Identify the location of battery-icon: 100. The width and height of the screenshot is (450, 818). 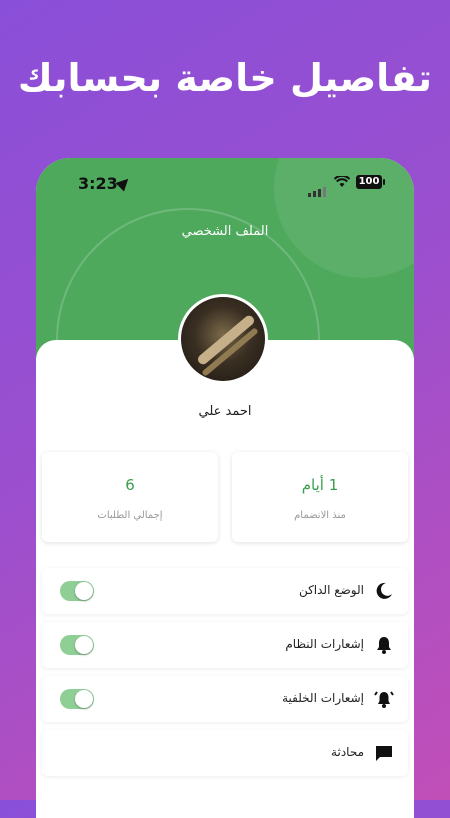
(370, 182).